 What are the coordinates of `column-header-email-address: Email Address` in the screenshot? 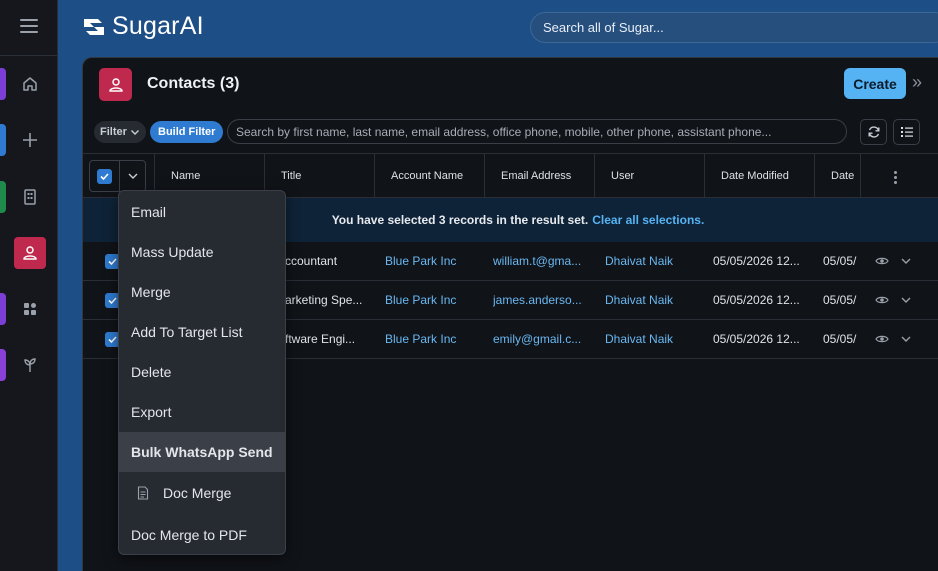 It's located at (539, 176).